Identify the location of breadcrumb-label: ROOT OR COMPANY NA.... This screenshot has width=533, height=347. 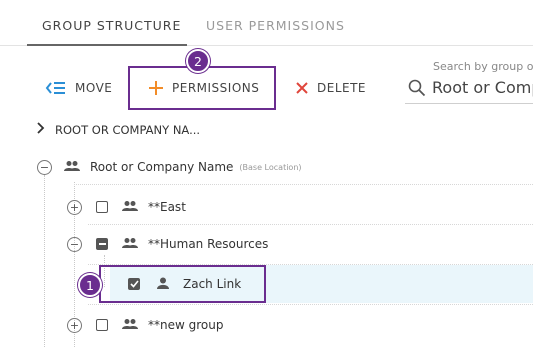
(128, 129).